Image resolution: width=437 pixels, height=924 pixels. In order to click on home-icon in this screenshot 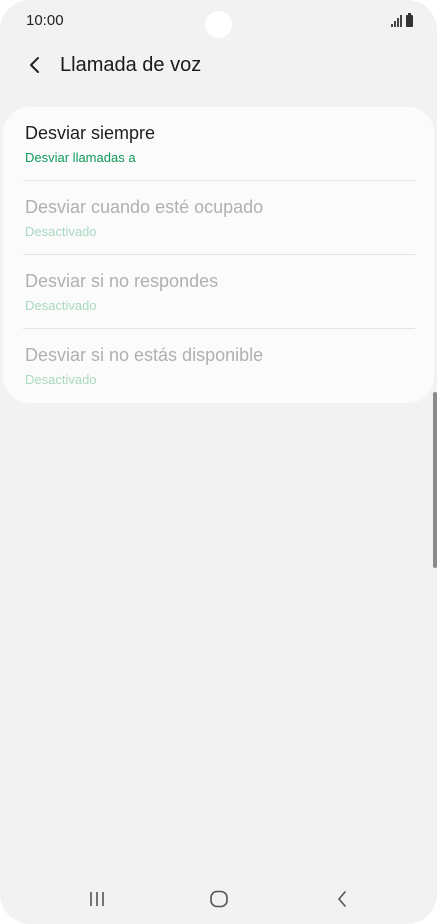, I will do `click(219, 899)`.